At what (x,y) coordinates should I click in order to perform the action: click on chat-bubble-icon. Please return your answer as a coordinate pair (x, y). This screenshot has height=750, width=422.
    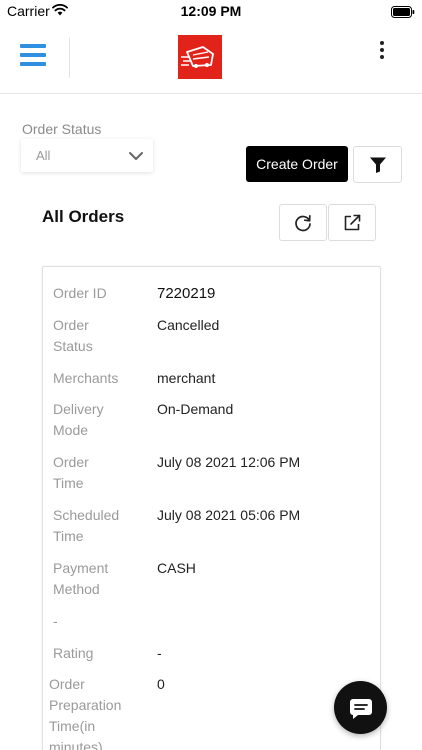
    Looking at the image, I should click on (360, 708).